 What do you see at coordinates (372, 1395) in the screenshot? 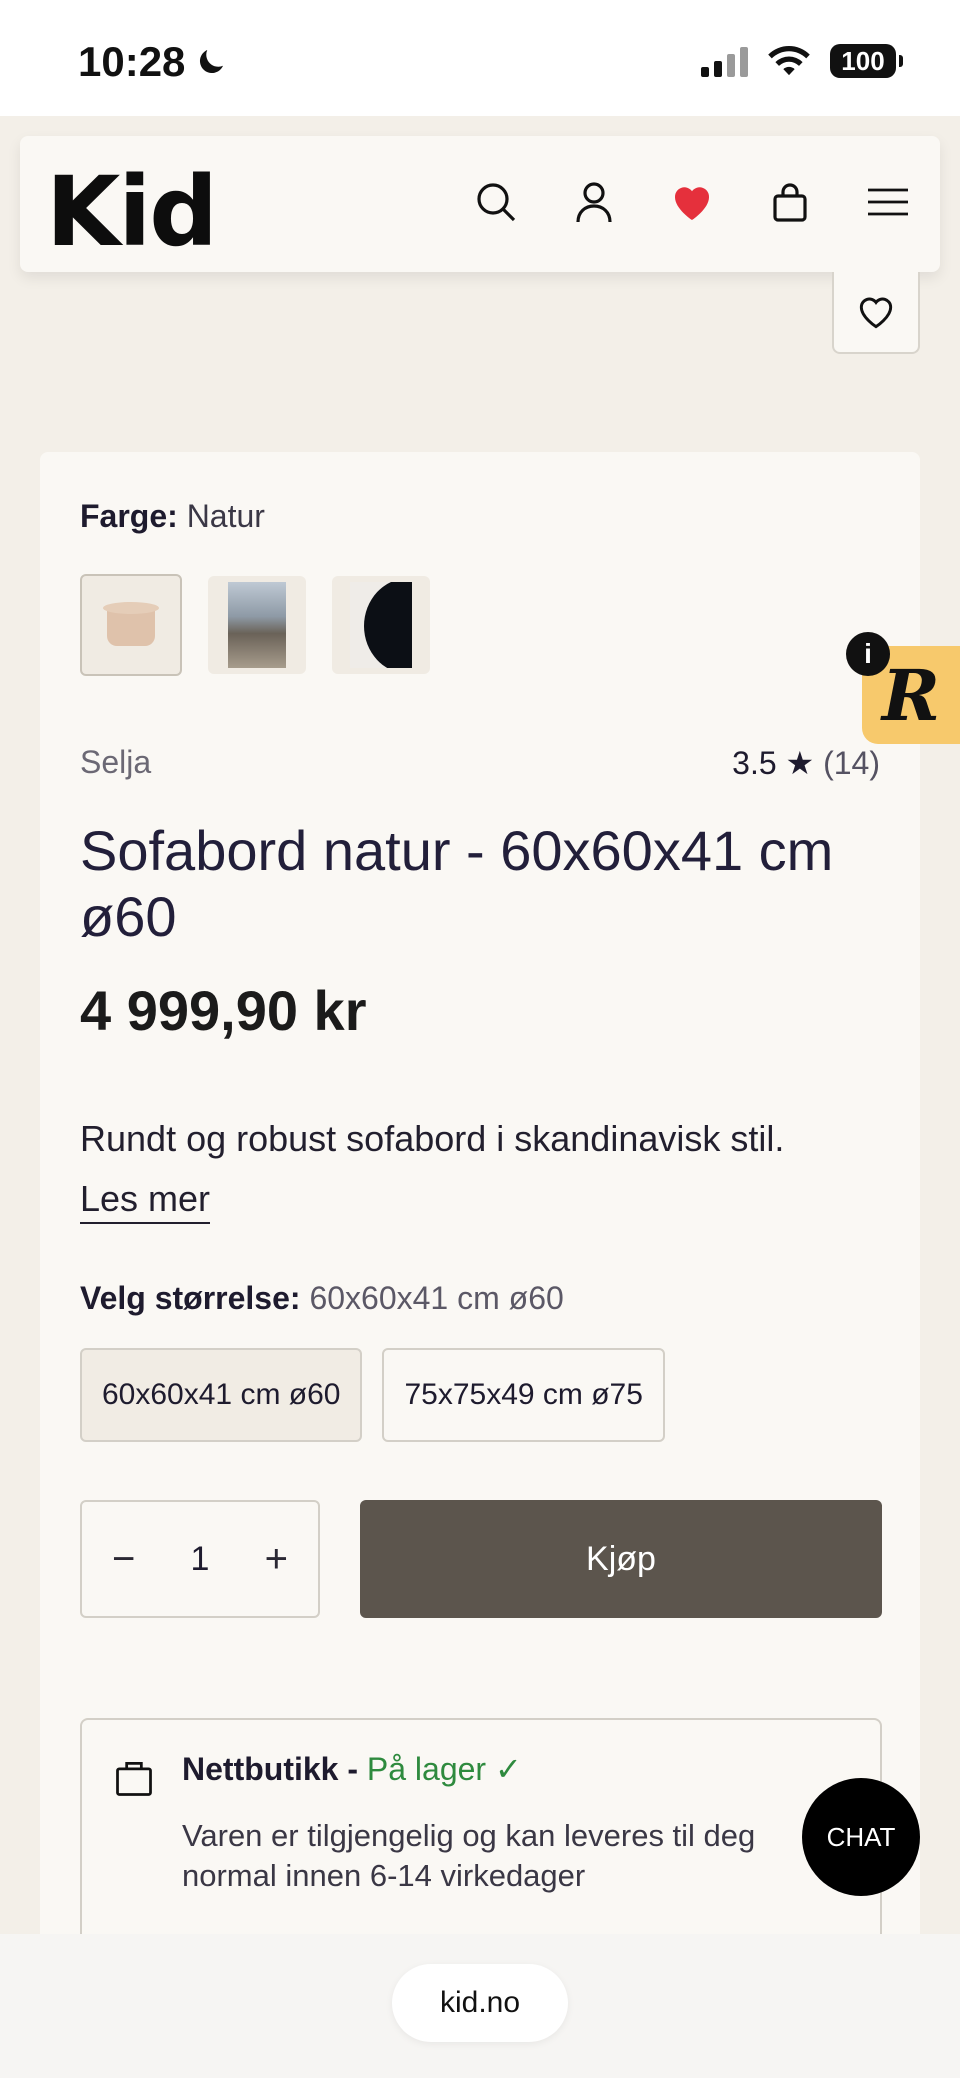
I see `size-options: 60x60x41 cm ø60 75x75x49 cm ø75` at bounding box center [372, 1395].